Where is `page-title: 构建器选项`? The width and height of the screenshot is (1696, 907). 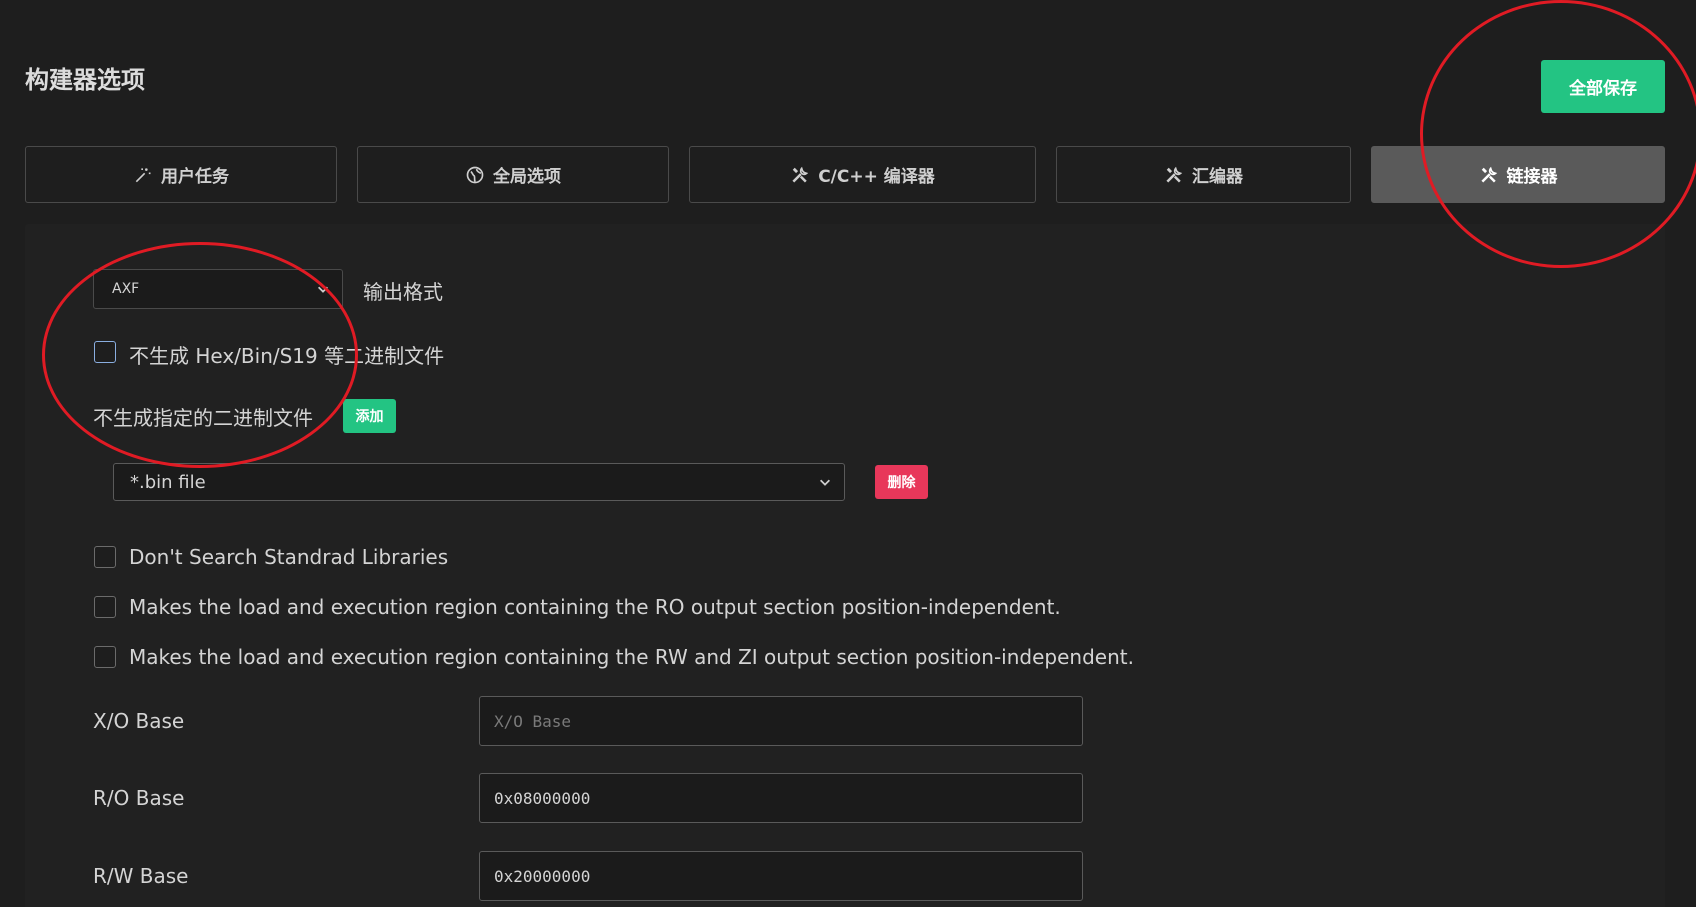 page-title: 构建器选项 is located at coordinates (85, 80).